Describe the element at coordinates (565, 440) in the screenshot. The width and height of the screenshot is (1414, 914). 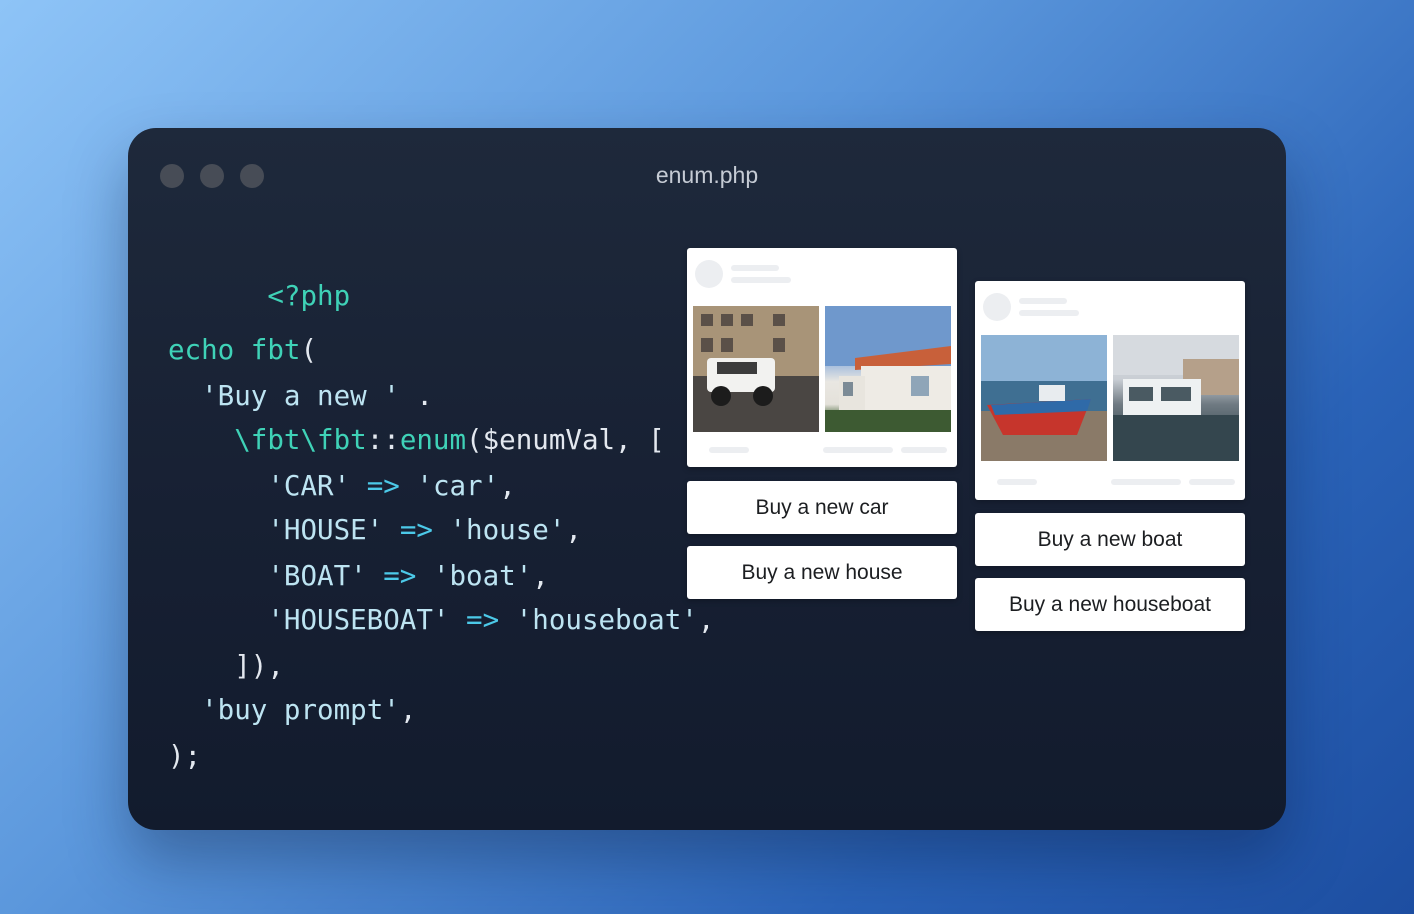
I see `enum-args: ($enumVal, [` at that location.